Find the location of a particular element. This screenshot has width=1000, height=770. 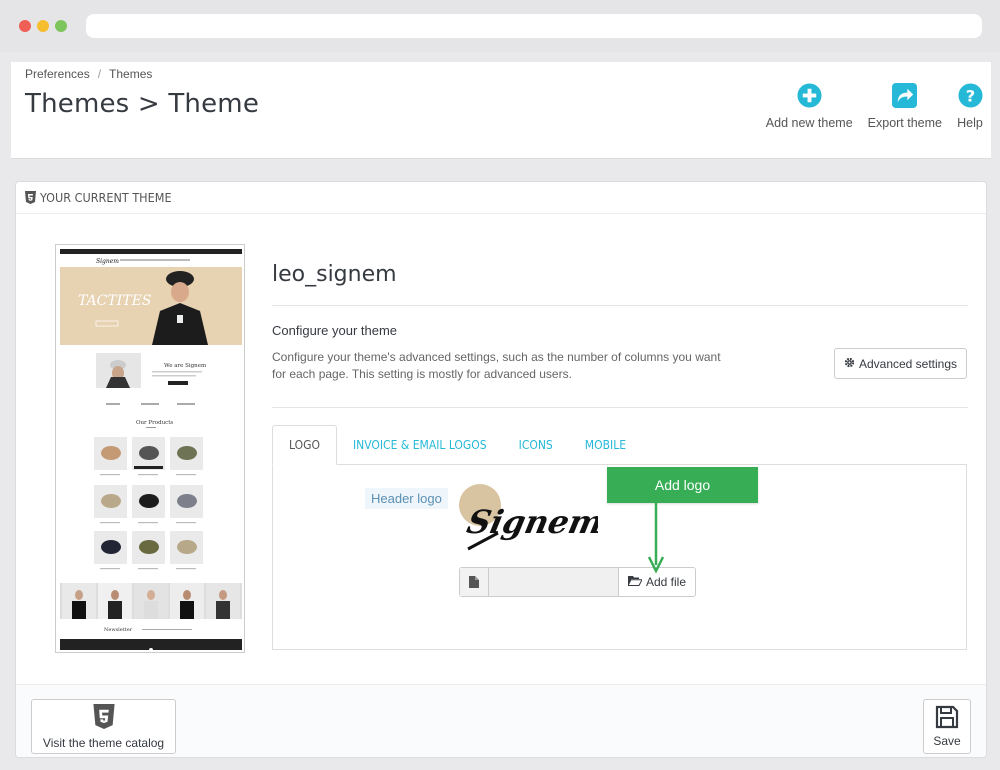

export-theme-label: Export theme is located at coordinates (904, 123).